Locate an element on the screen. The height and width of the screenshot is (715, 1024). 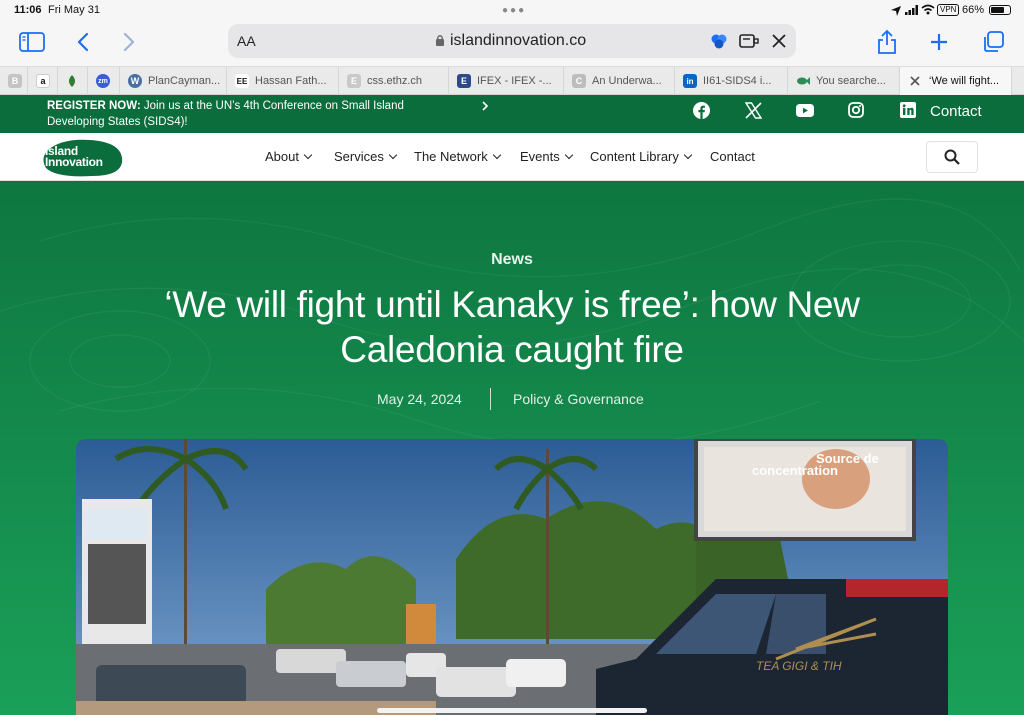
tab-favicon-amazon: a is located at coordinates (43, 81).